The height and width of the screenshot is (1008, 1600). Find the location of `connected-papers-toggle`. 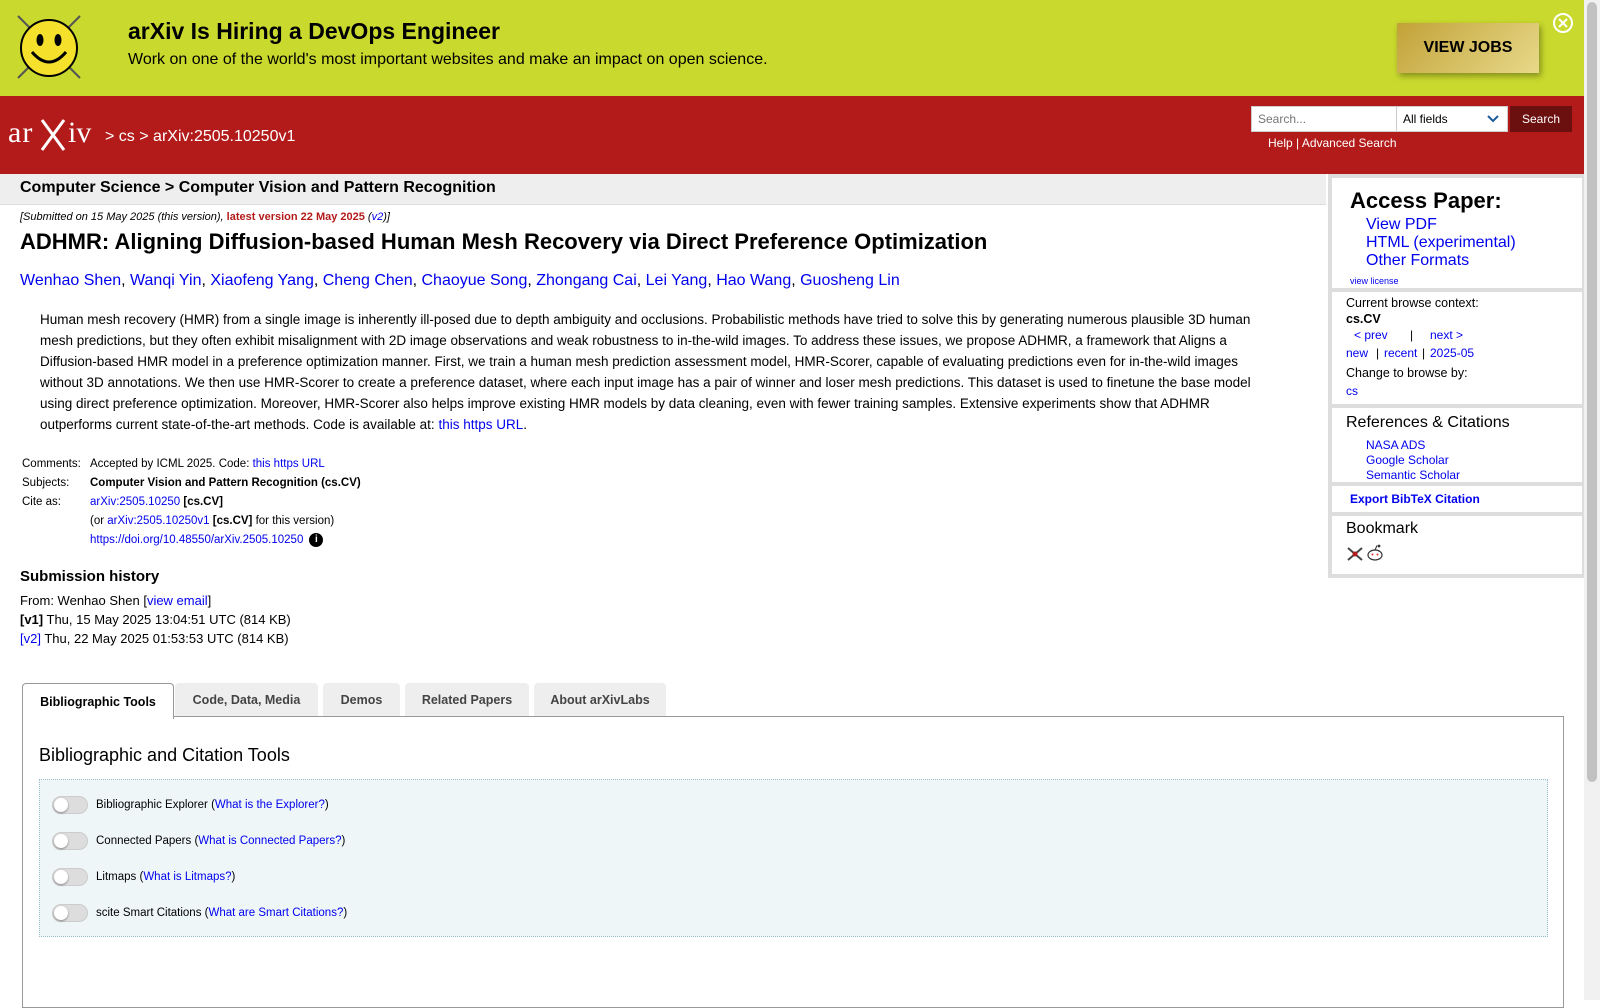

connected-papers-toggle is located at coordinates (70, 841).